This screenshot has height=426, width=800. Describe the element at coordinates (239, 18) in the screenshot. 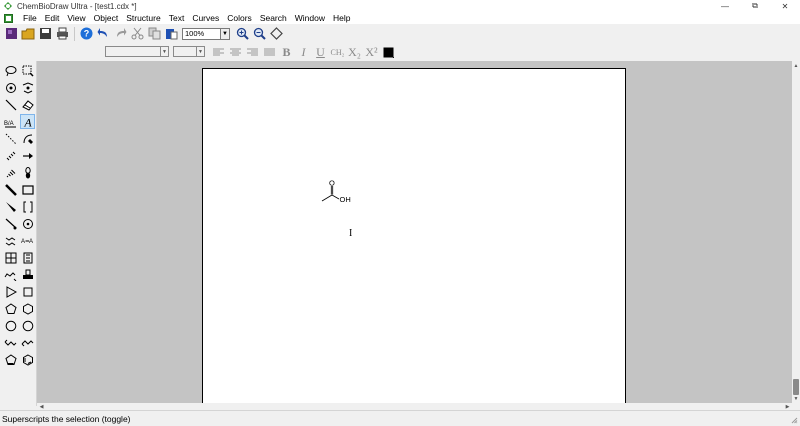

I see `menu-colors: Colors` at that location.